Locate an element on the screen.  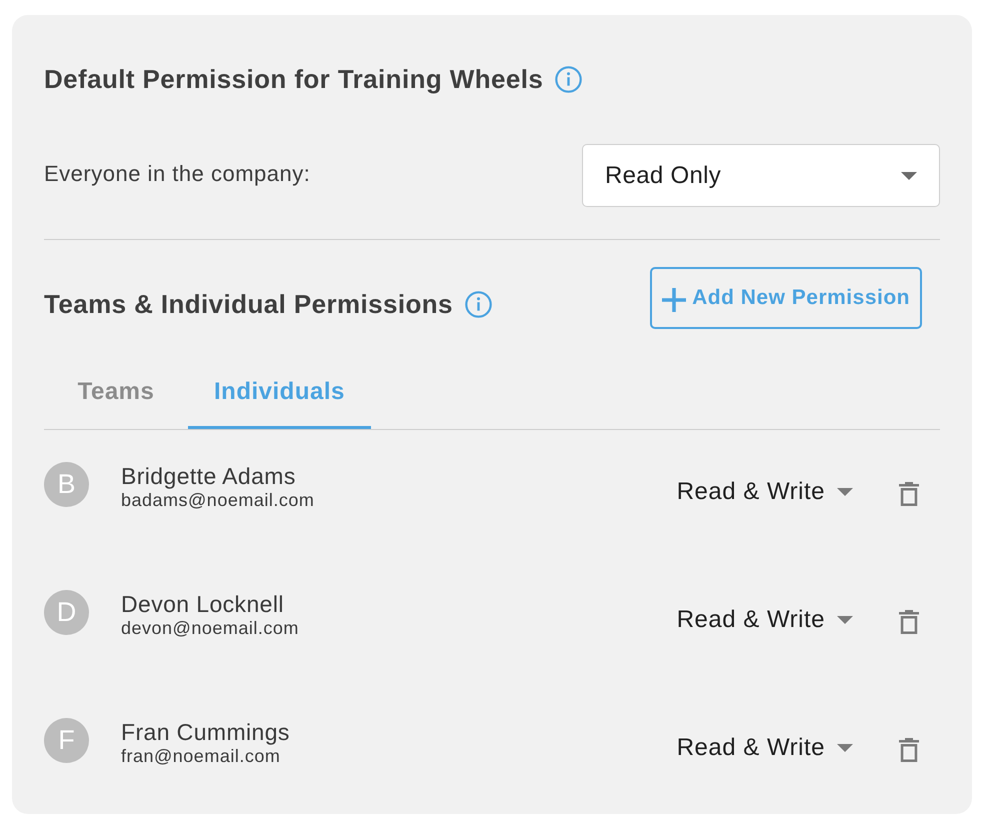
avatar: B is located at coordinates (66, 484).